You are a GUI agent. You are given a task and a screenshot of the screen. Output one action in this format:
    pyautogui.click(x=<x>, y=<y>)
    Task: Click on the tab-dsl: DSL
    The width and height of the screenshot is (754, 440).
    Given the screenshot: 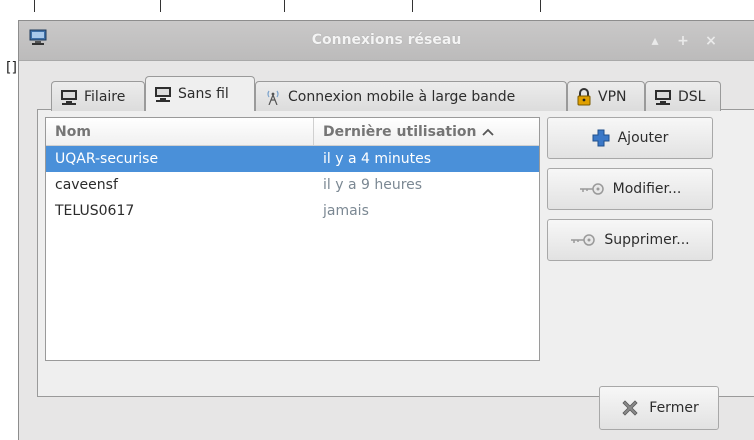 What is the action you would take?
    pyautogui.click(x=683, y=96)
    